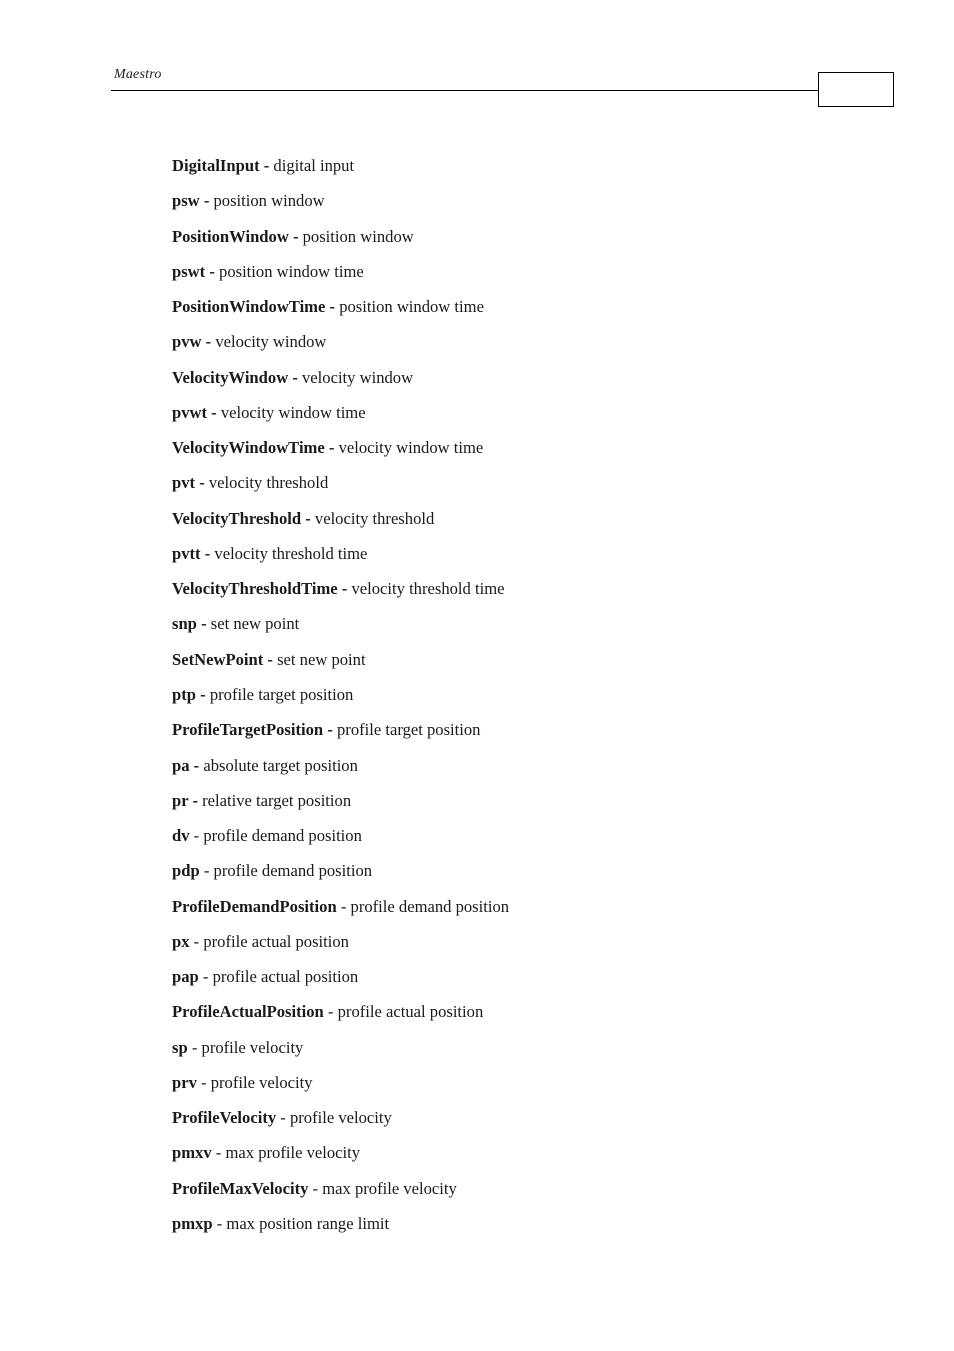 Image resolution: width=954 pixels, height=1351 pixels. What do you see at coordinates (254, 906) in the screenshot?
I see `command-term: ProfileDemandPosition` at bounding box center [254, 906].